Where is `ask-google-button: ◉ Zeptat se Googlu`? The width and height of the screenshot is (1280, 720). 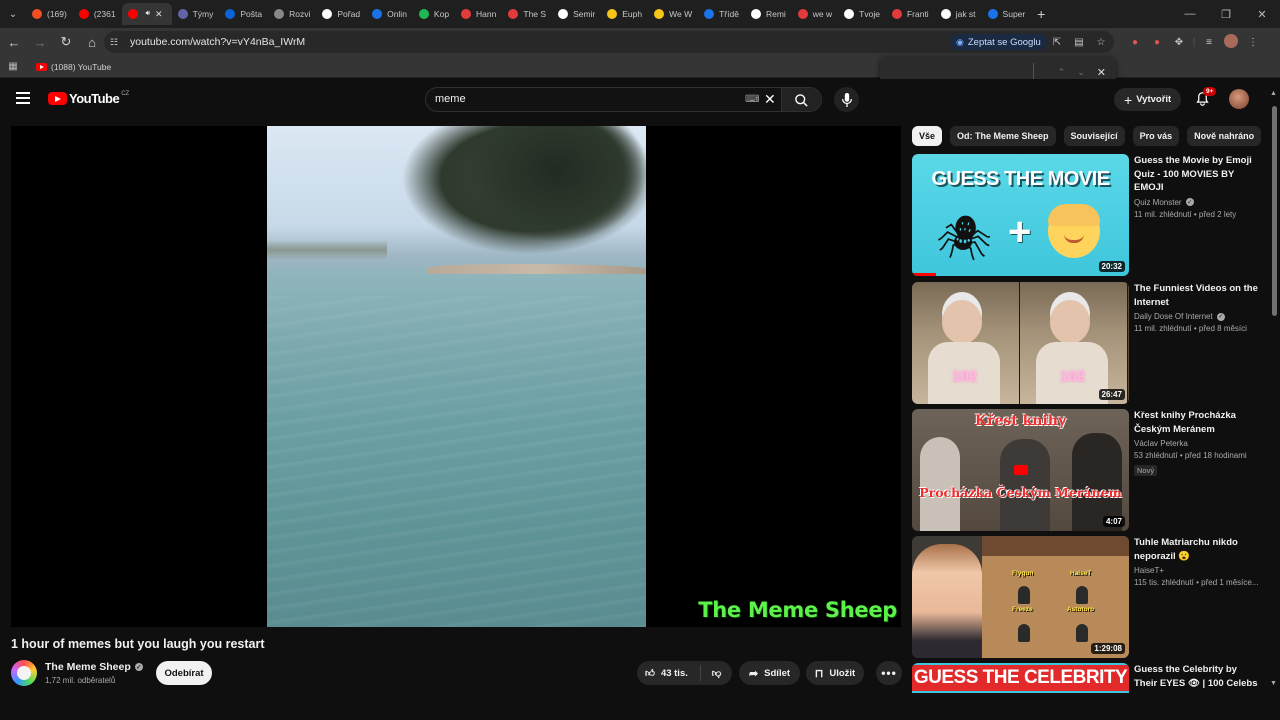 ask-google-button: ◉ Zeptat se Googlu is located at coordinates (998, 42).